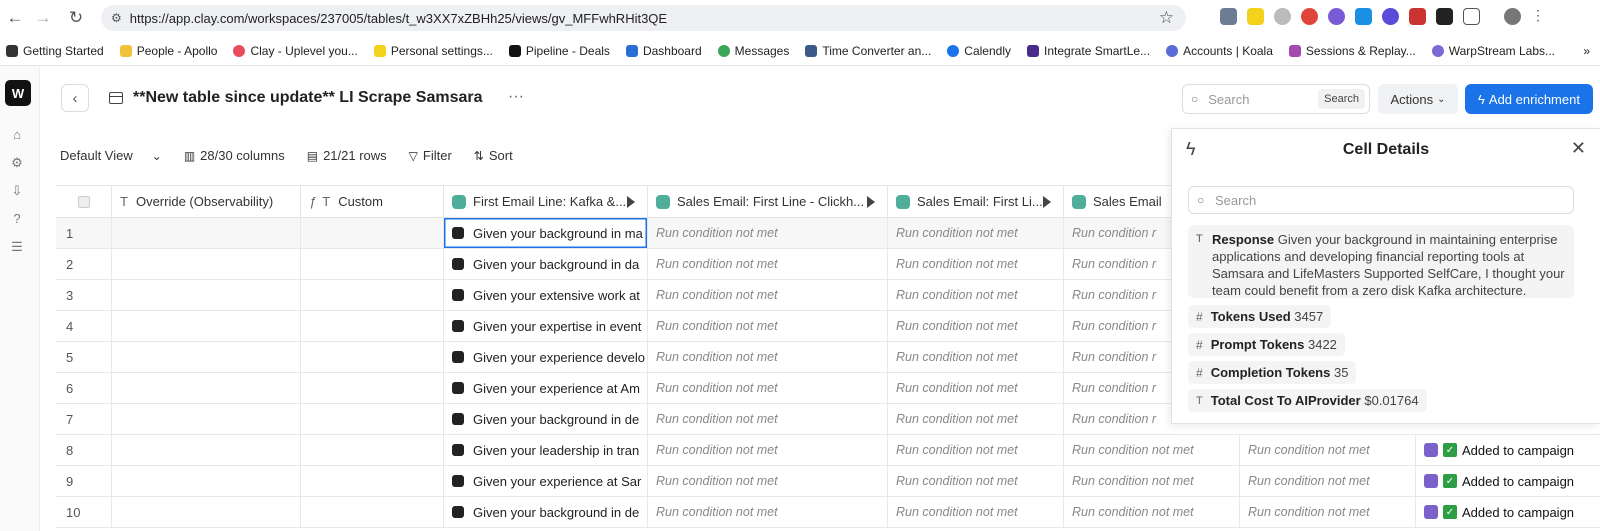 This screenshot has height=531, width=1600. Describe the element at coordinates (546, 481) in the screenshot. I see `first-email-line-cell: Given your experience at Sar` at that location.